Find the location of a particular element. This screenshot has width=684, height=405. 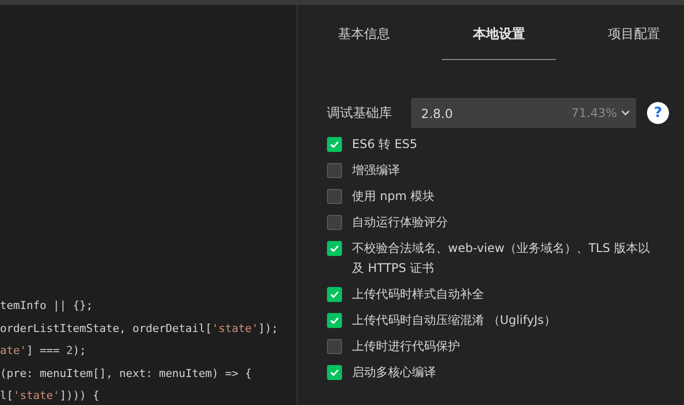

code-line: orderListItemState, orderDetail['state']); is located at coordinates (140, 328).